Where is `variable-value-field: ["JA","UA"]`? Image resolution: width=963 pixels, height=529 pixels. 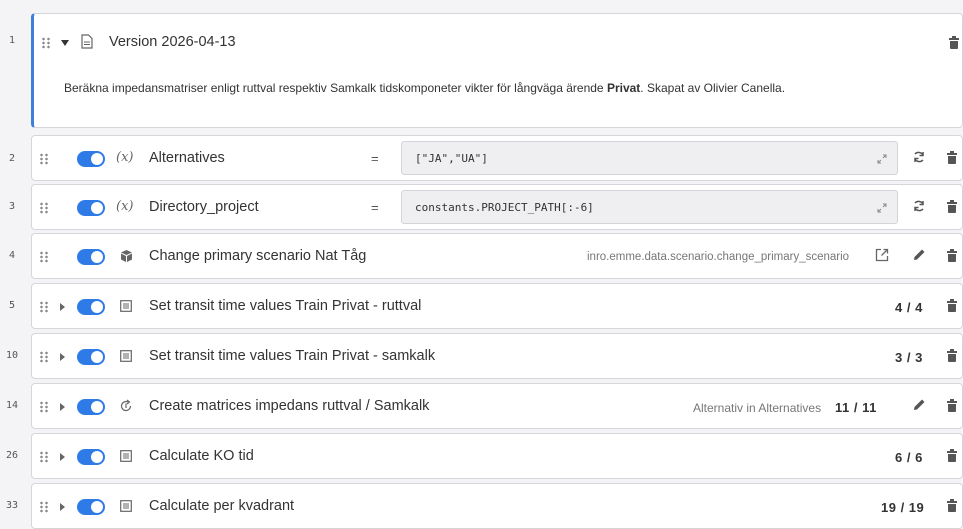 variable-value-field: ["JA","UA"] is located at coordinates (649, 158).